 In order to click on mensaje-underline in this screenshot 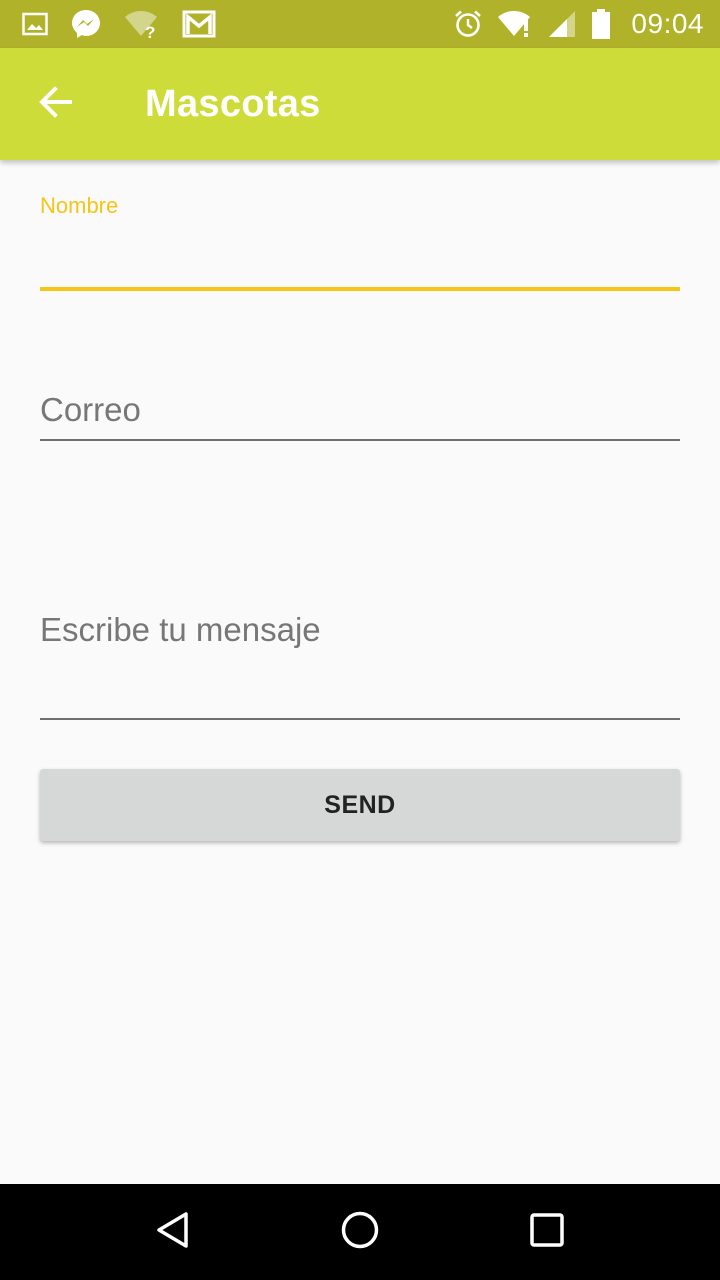, I will do `click(360, 719)`.